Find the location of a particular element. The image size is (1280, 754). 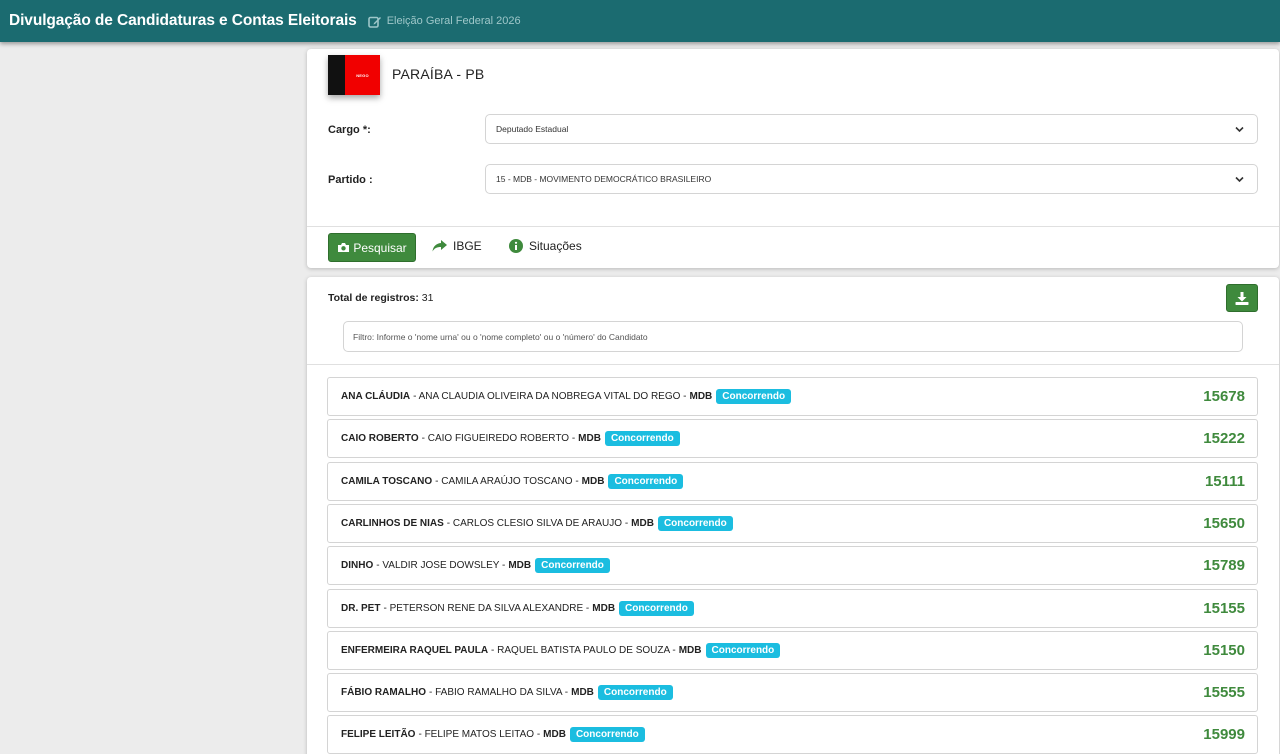

candidate-number: 15678 is located at coordinates (1224, 396).